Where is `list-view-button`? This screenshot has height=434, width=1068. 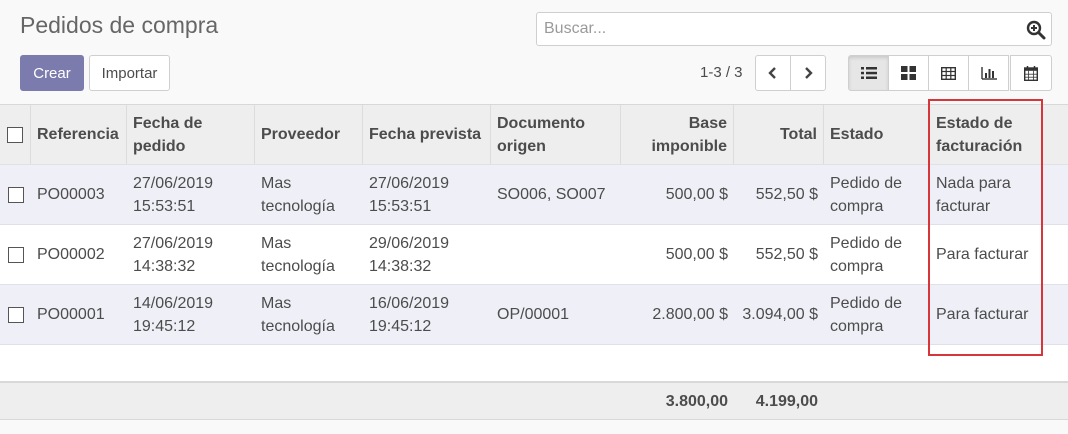
list-view-button is located at coordinates (868, 73).